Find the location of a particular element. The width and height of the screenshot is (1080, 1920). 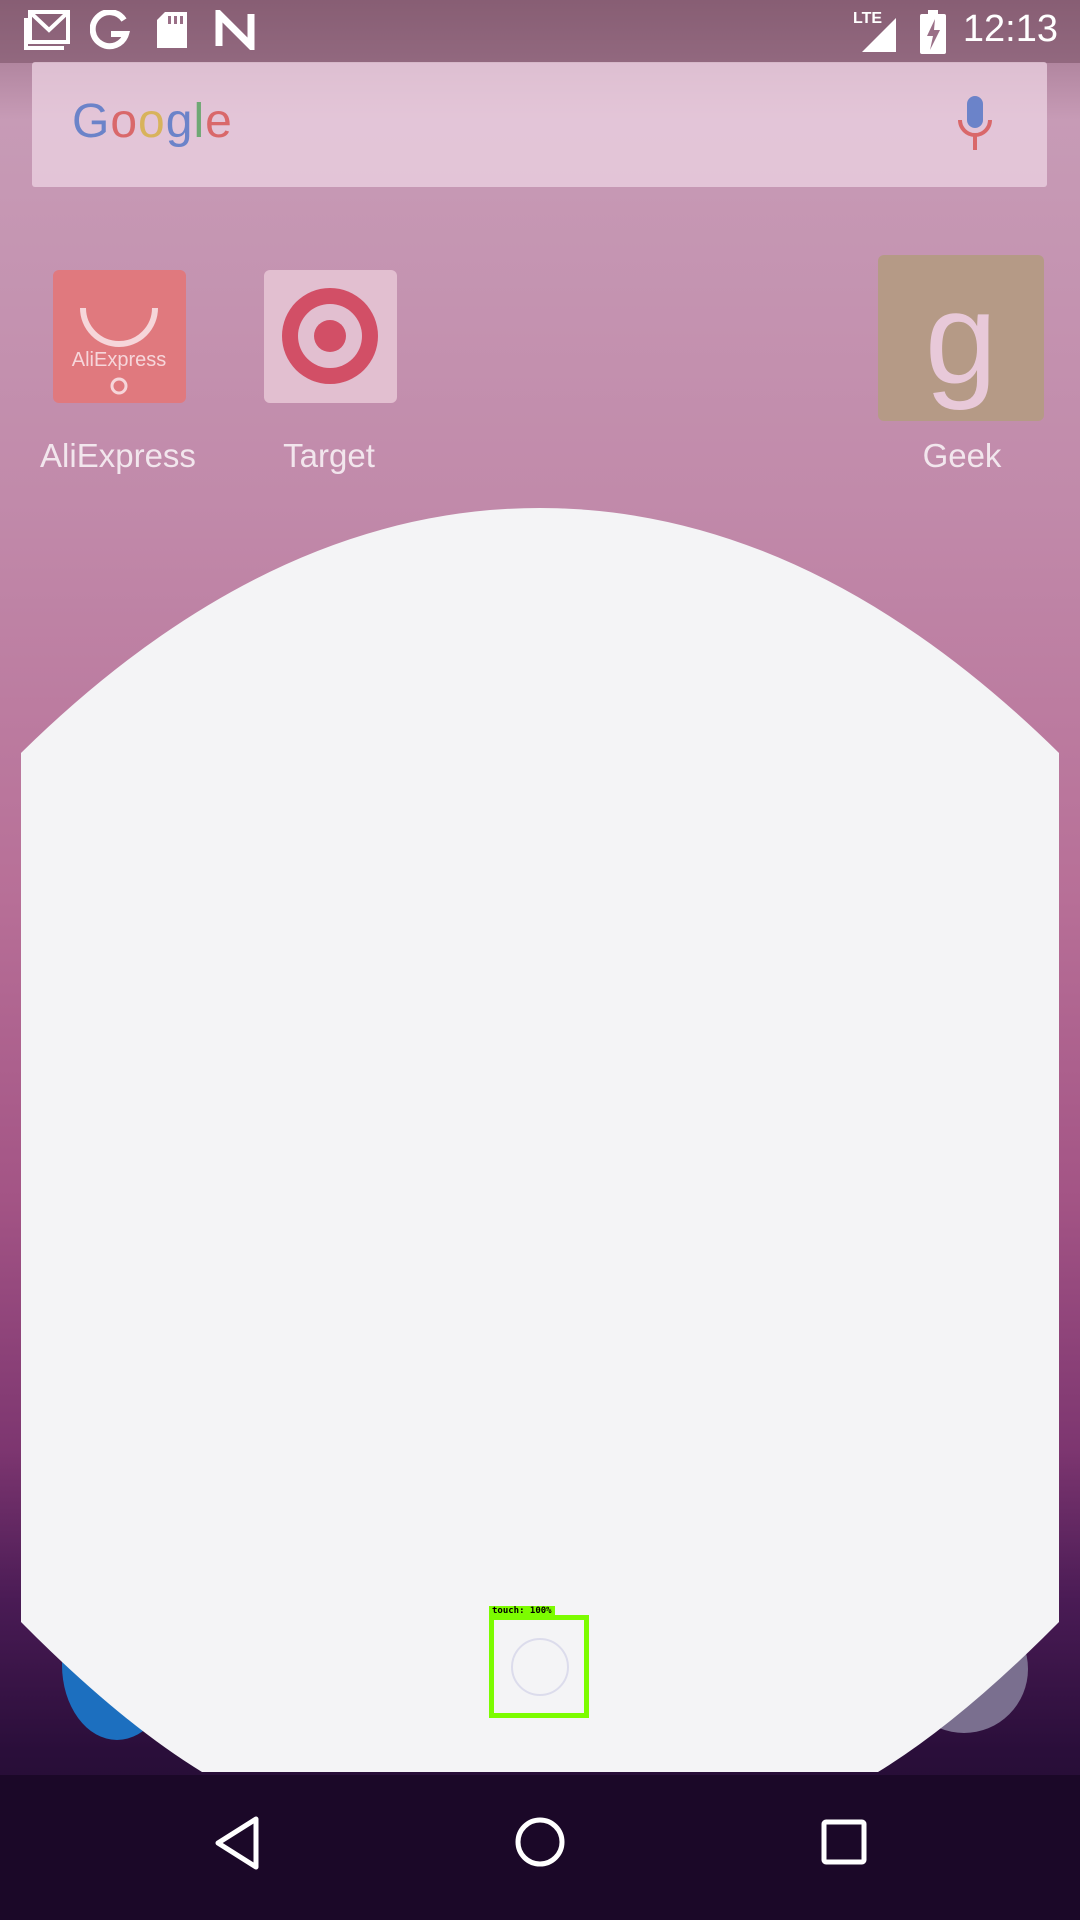

home-icon is located at coordinates (540, 1842).